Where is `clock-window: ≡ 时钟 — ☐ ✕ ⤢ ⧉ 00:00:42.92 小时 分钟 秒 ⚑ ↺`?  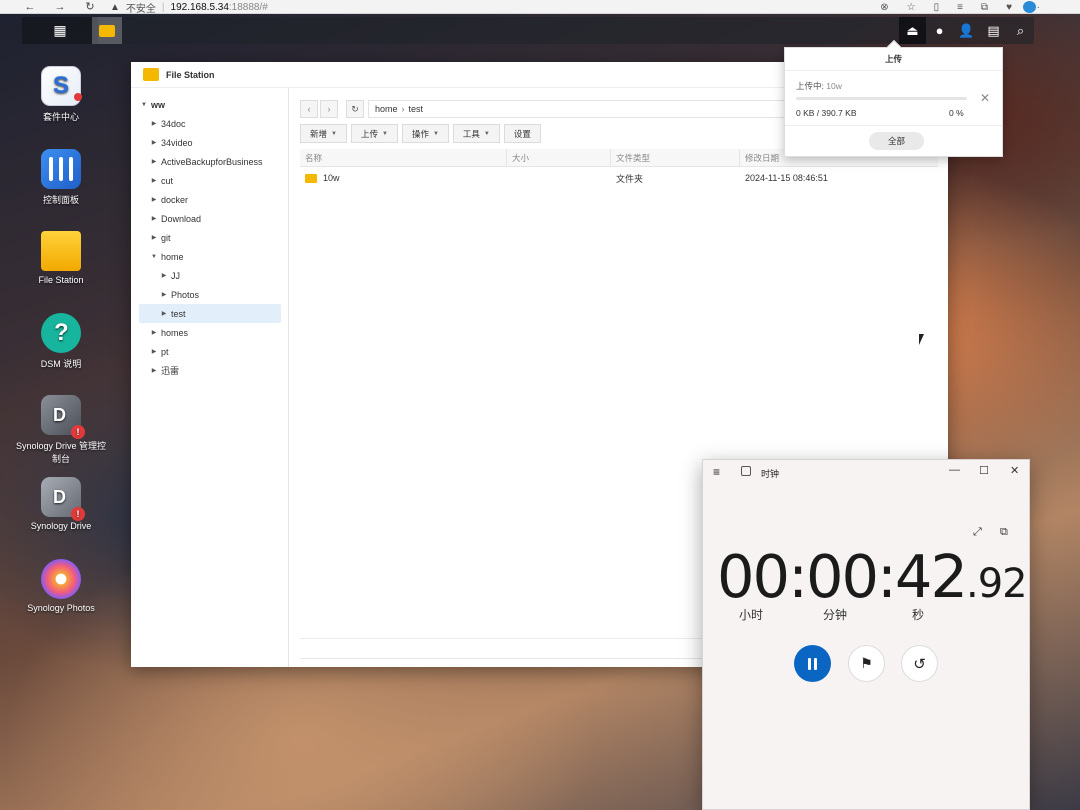
clock-window: ≡ 时钟 — ☐ ✕ ⤢ ⧉ 00:00:42.92 小时 分钟 秒 ⚑ ↺ is located at coordinates (866, 634).